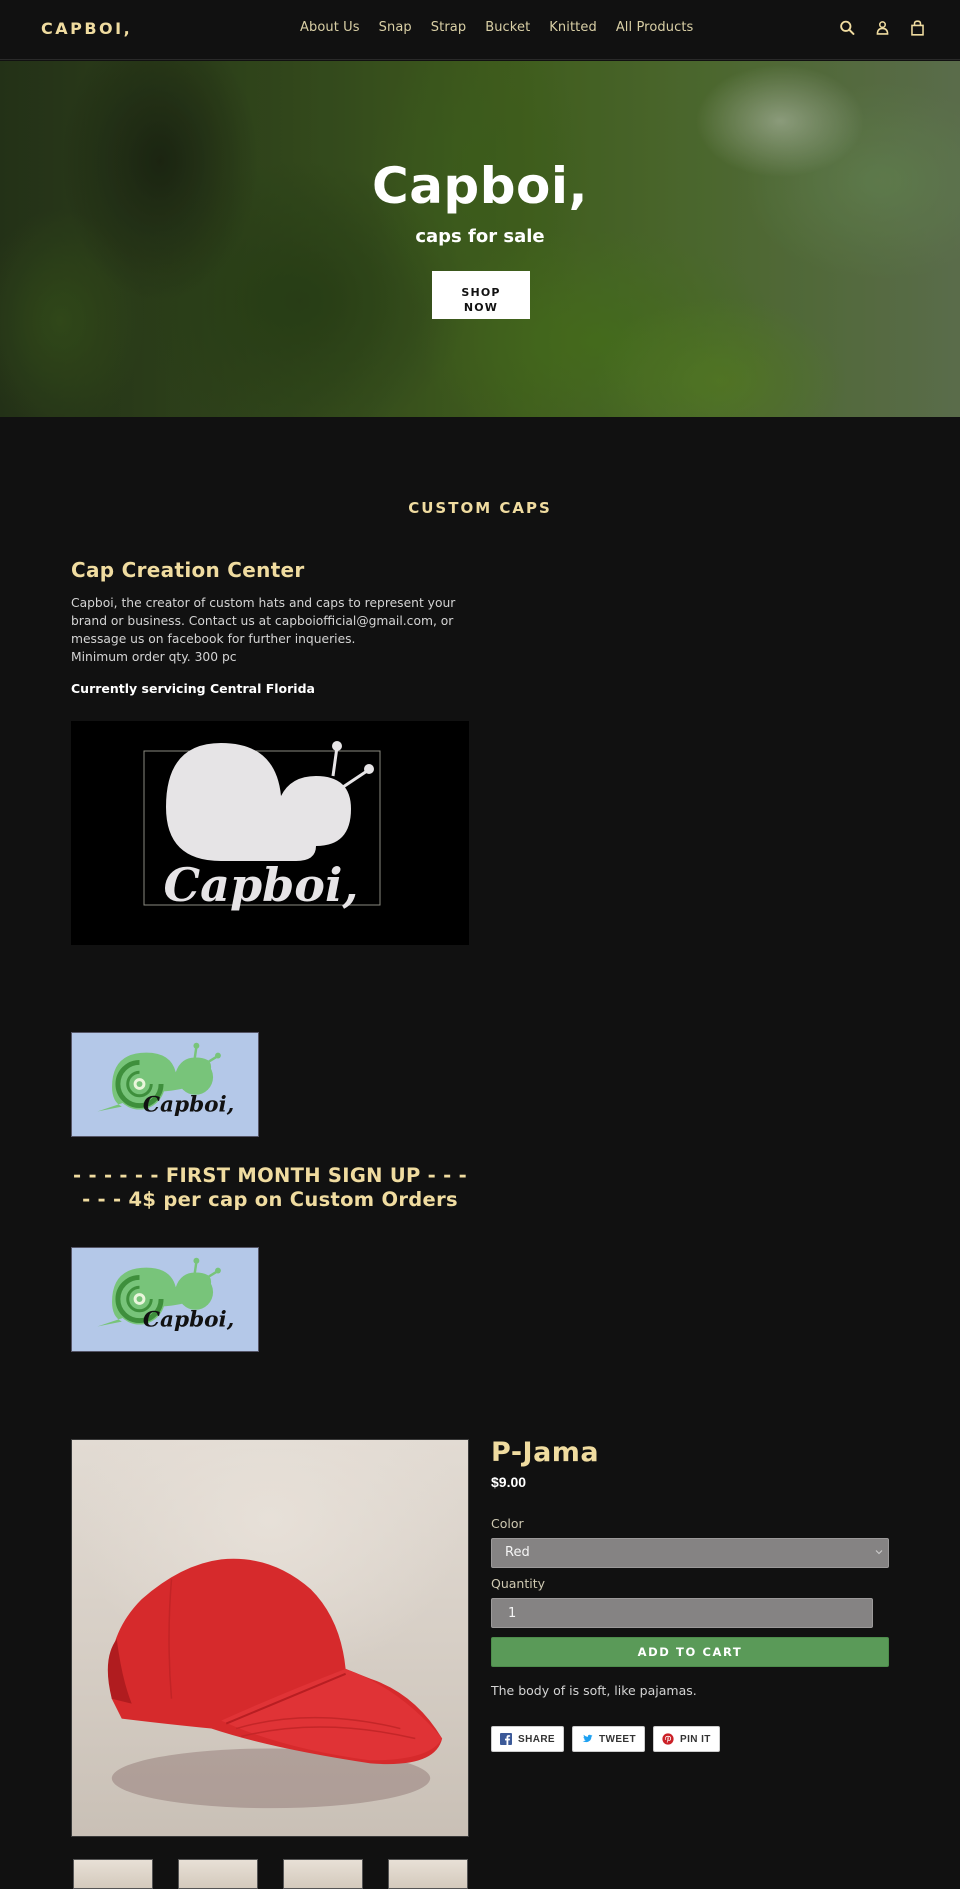 The height and width of the screenshot is (1889, 960). I want to click on share-twitter-button: TWEET, so click(609, 1739).